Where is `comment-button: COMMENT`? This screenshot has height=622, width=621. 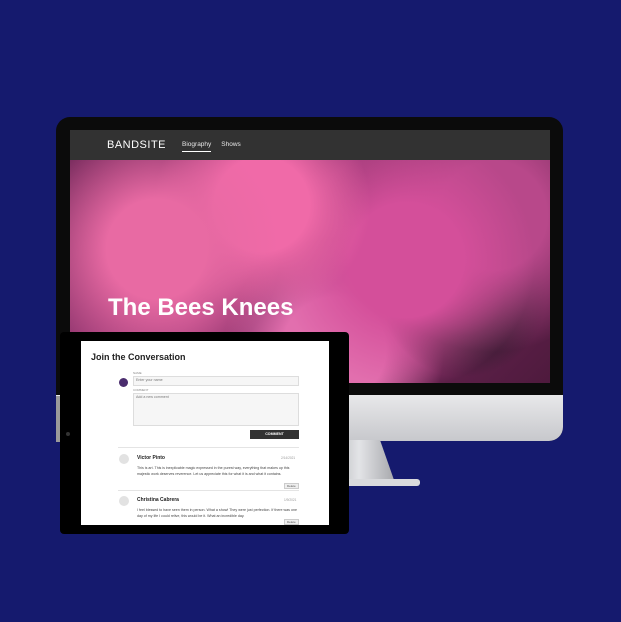
comment-button: COMMENT is located at coordinates (274, 434).